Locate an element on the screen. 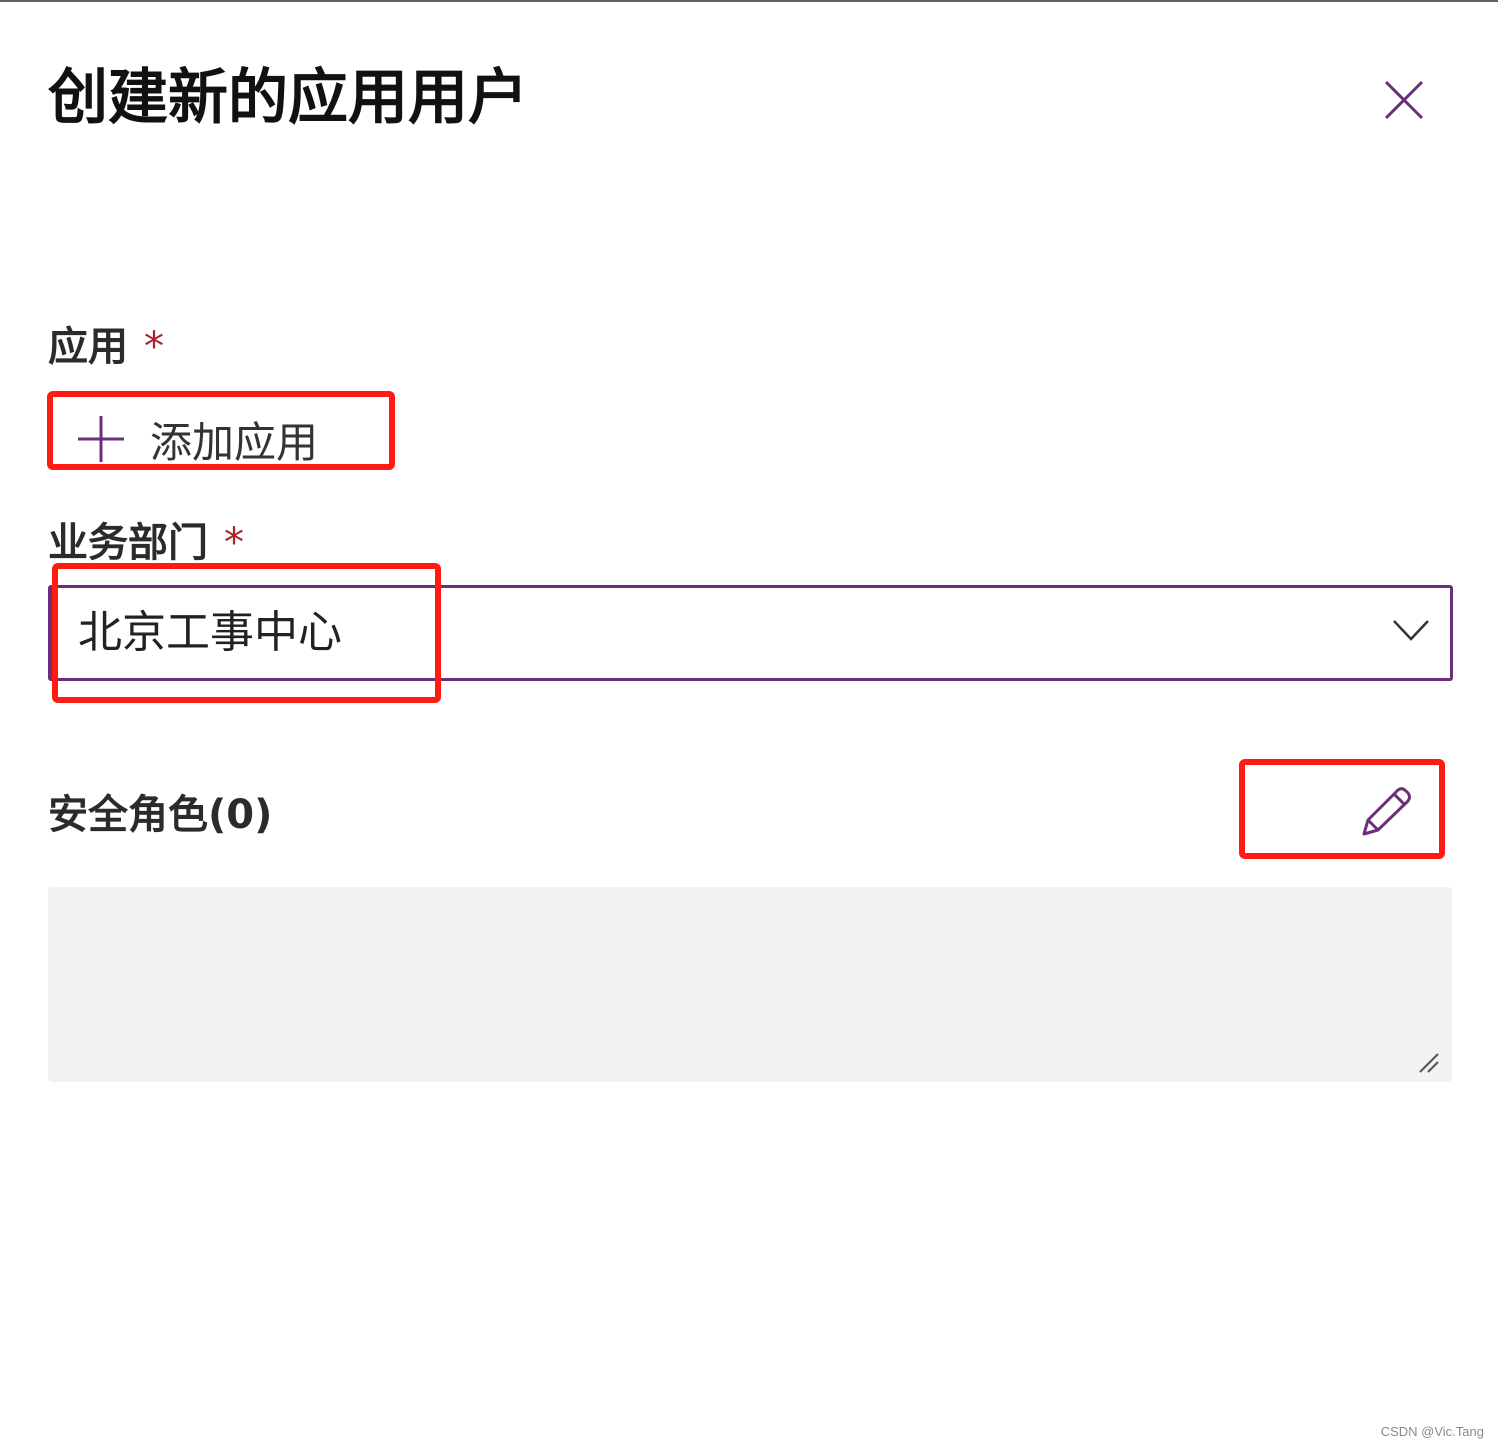 The height and width of the screenshot is (1449, 1498). plus-icon is located at coordinates (101, 439).